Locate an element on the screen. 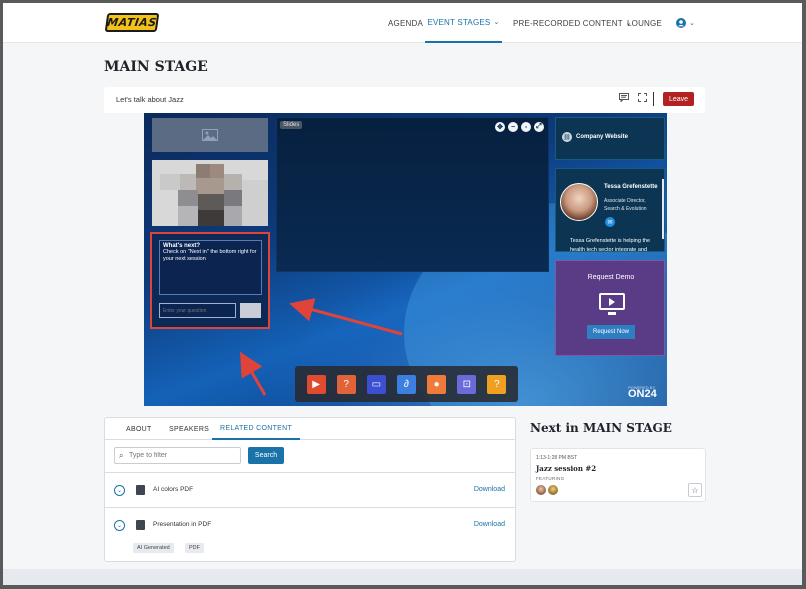  tag-ai-generated: AI Generated is located at coordinates (153, 548).